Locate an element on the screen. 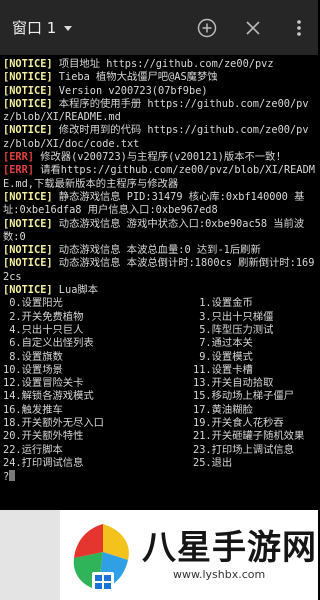  log-line: [NOTICE] 动态游戏信息 本波总血量:0 达到-1后刷新 is located at coordinates (159, 250).